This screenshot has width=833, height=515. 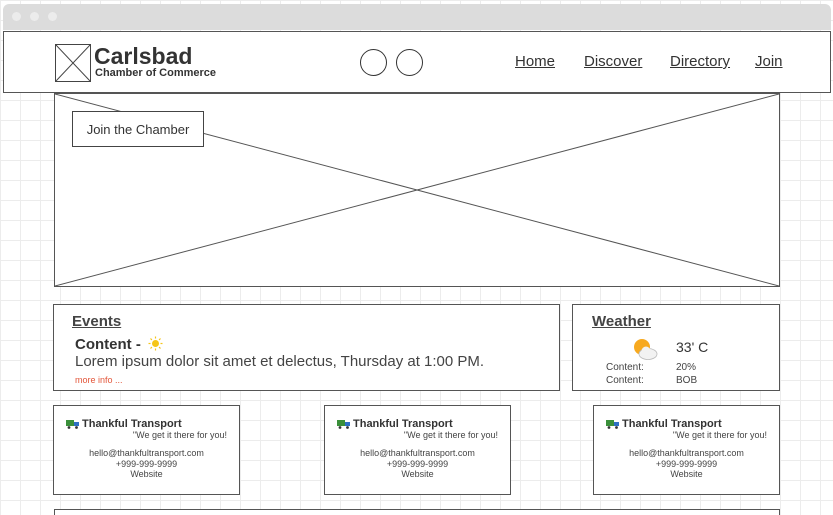 I want to click on nav-discover: Discover, so click(x=613, y=61).